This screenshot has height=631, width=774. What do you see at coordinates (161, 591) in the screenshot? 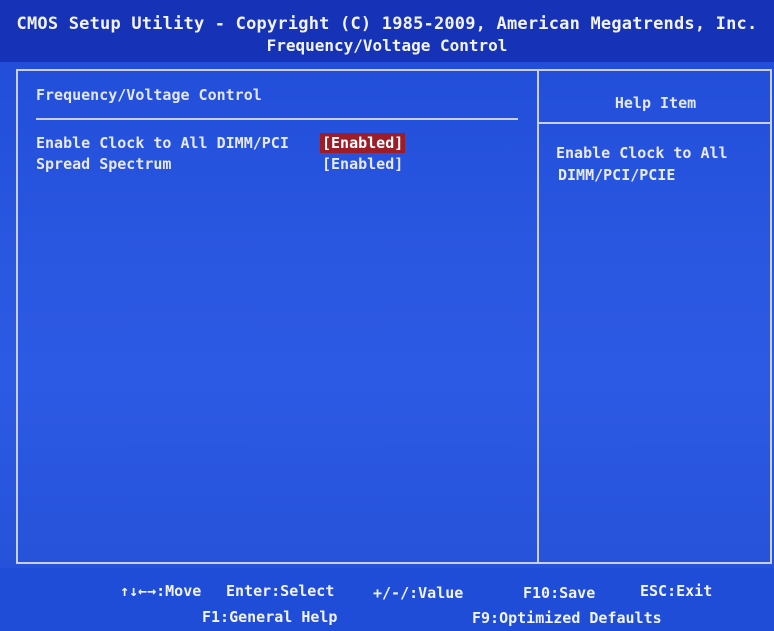
I see `key-move: ↑↓←→:Move` at bounding box center [161, 591].